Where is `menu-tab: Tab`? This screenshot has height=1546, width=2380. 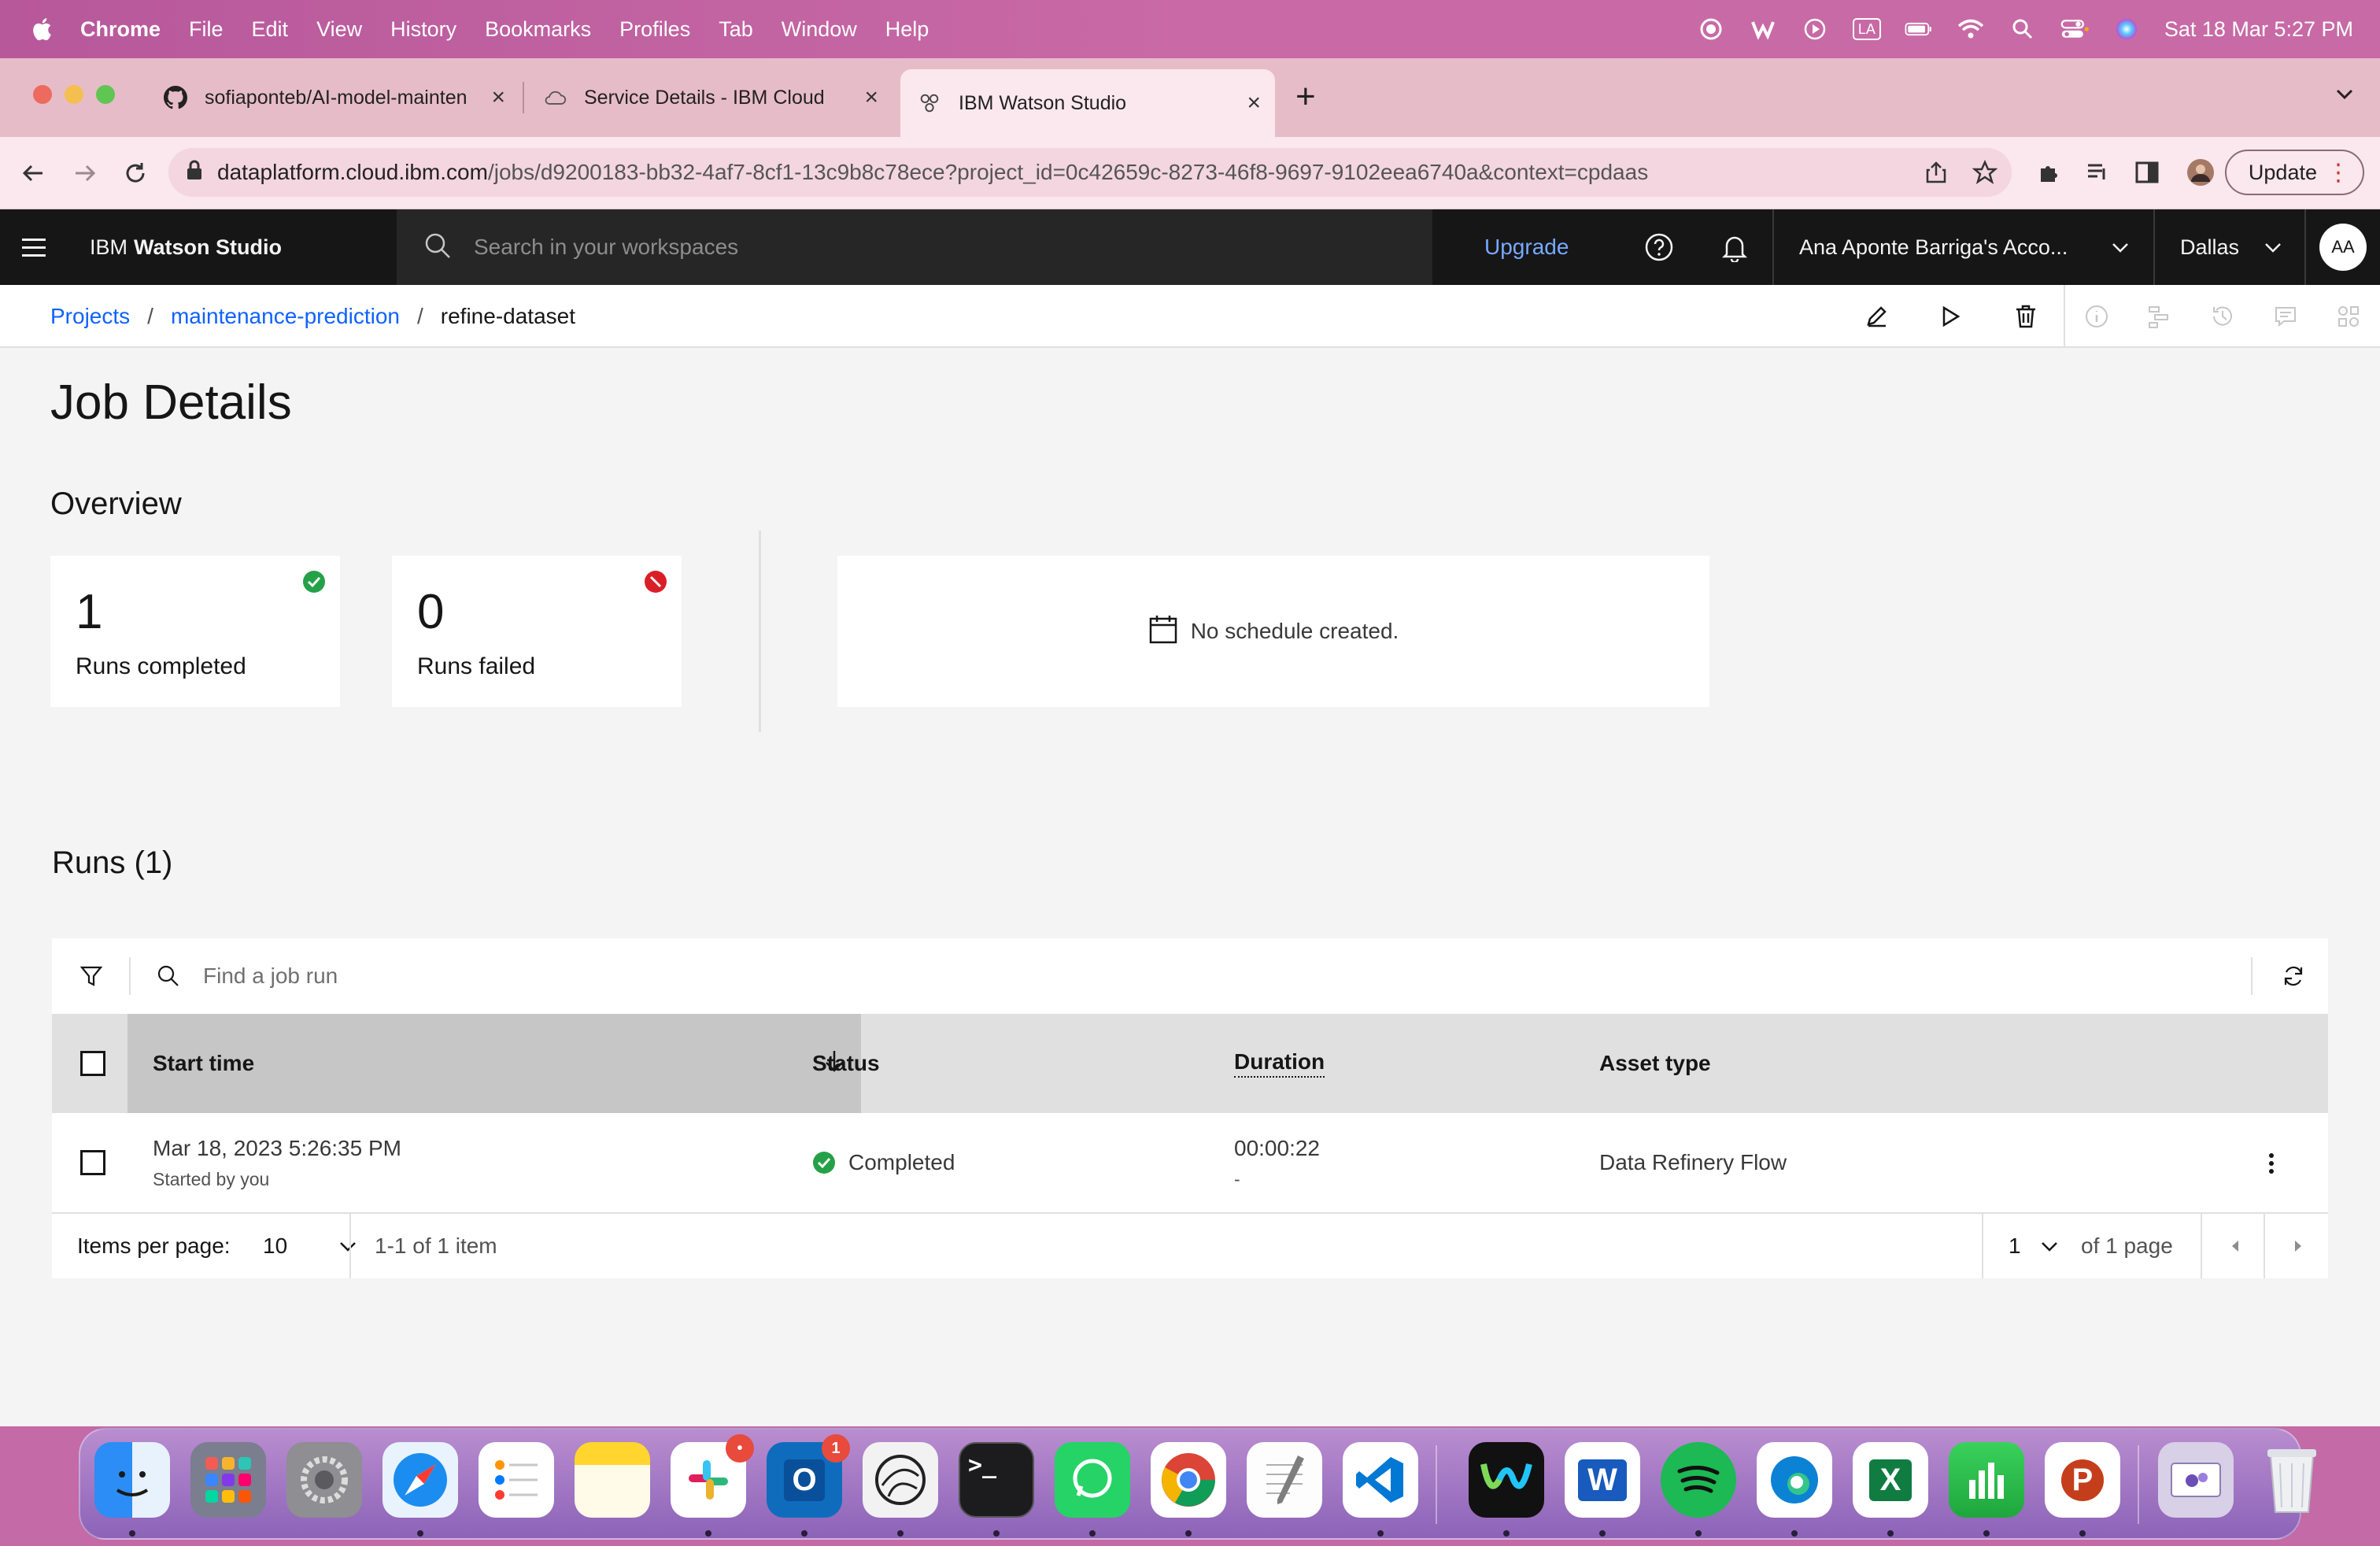 menu-tab: Tab is located at coordinates (736, 29).